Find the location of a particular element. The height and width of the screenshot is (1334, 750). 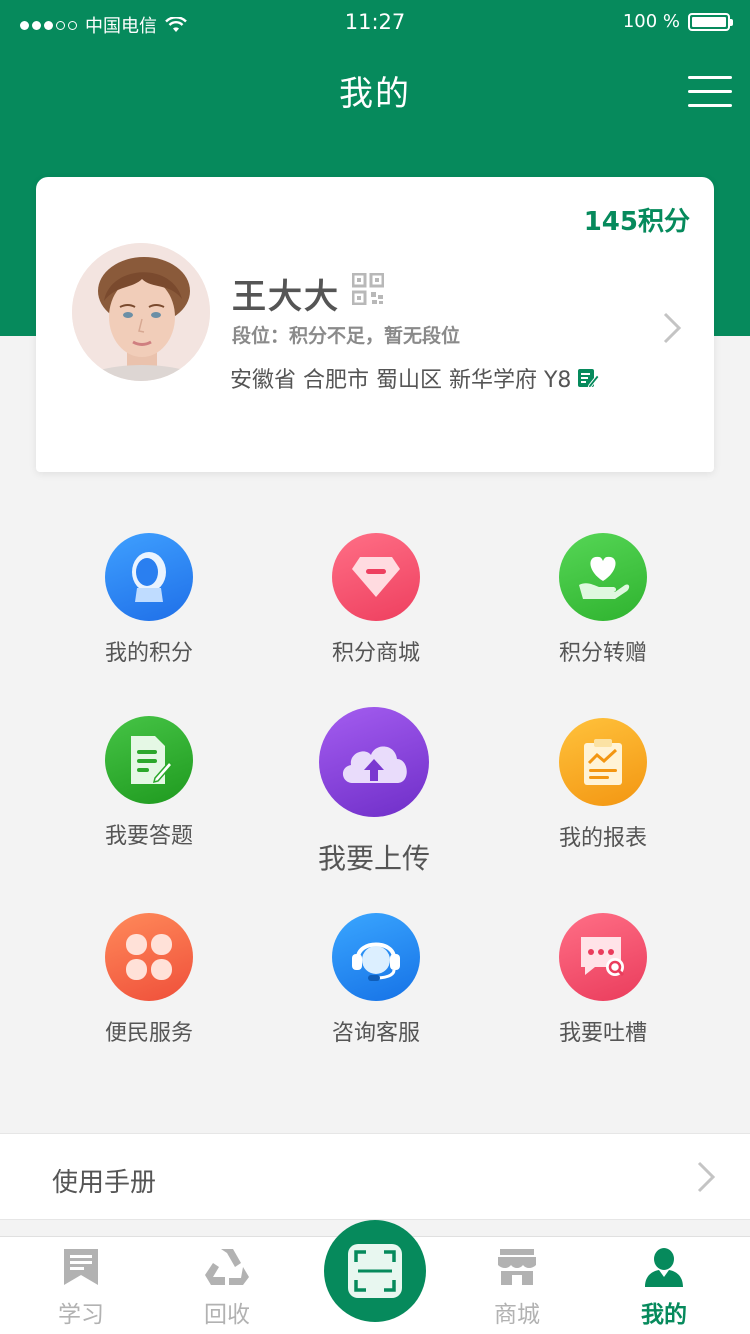

grid-item-label: 咨询客服 is located at coordinates (375, 1033).